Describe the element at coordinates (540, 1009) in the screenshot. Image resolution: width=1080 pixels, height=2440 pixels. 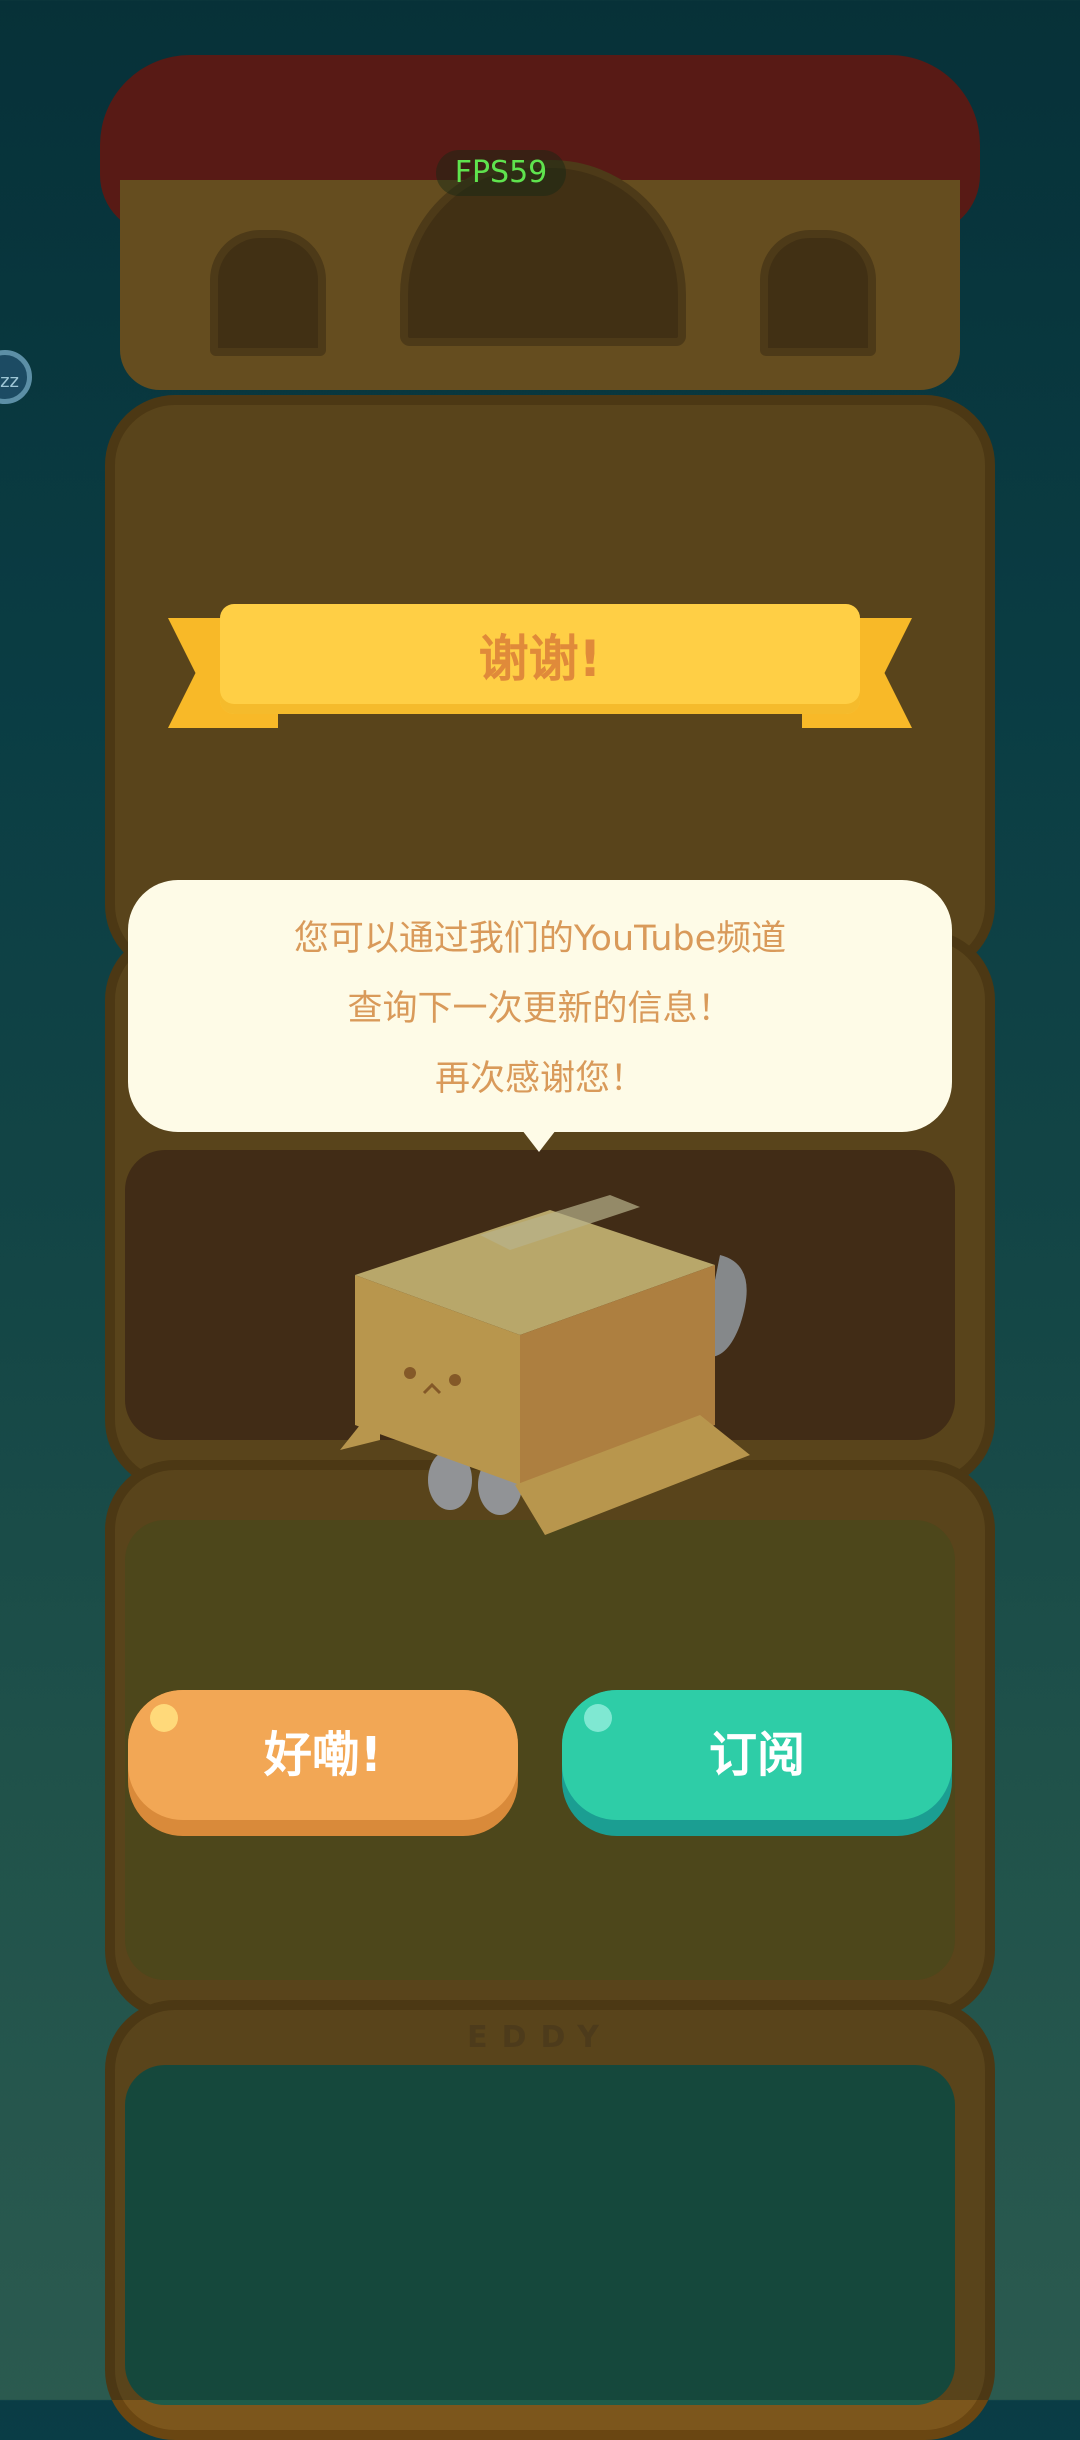
I see `message-line-2: 查询下一次更新的信息！` at that location.